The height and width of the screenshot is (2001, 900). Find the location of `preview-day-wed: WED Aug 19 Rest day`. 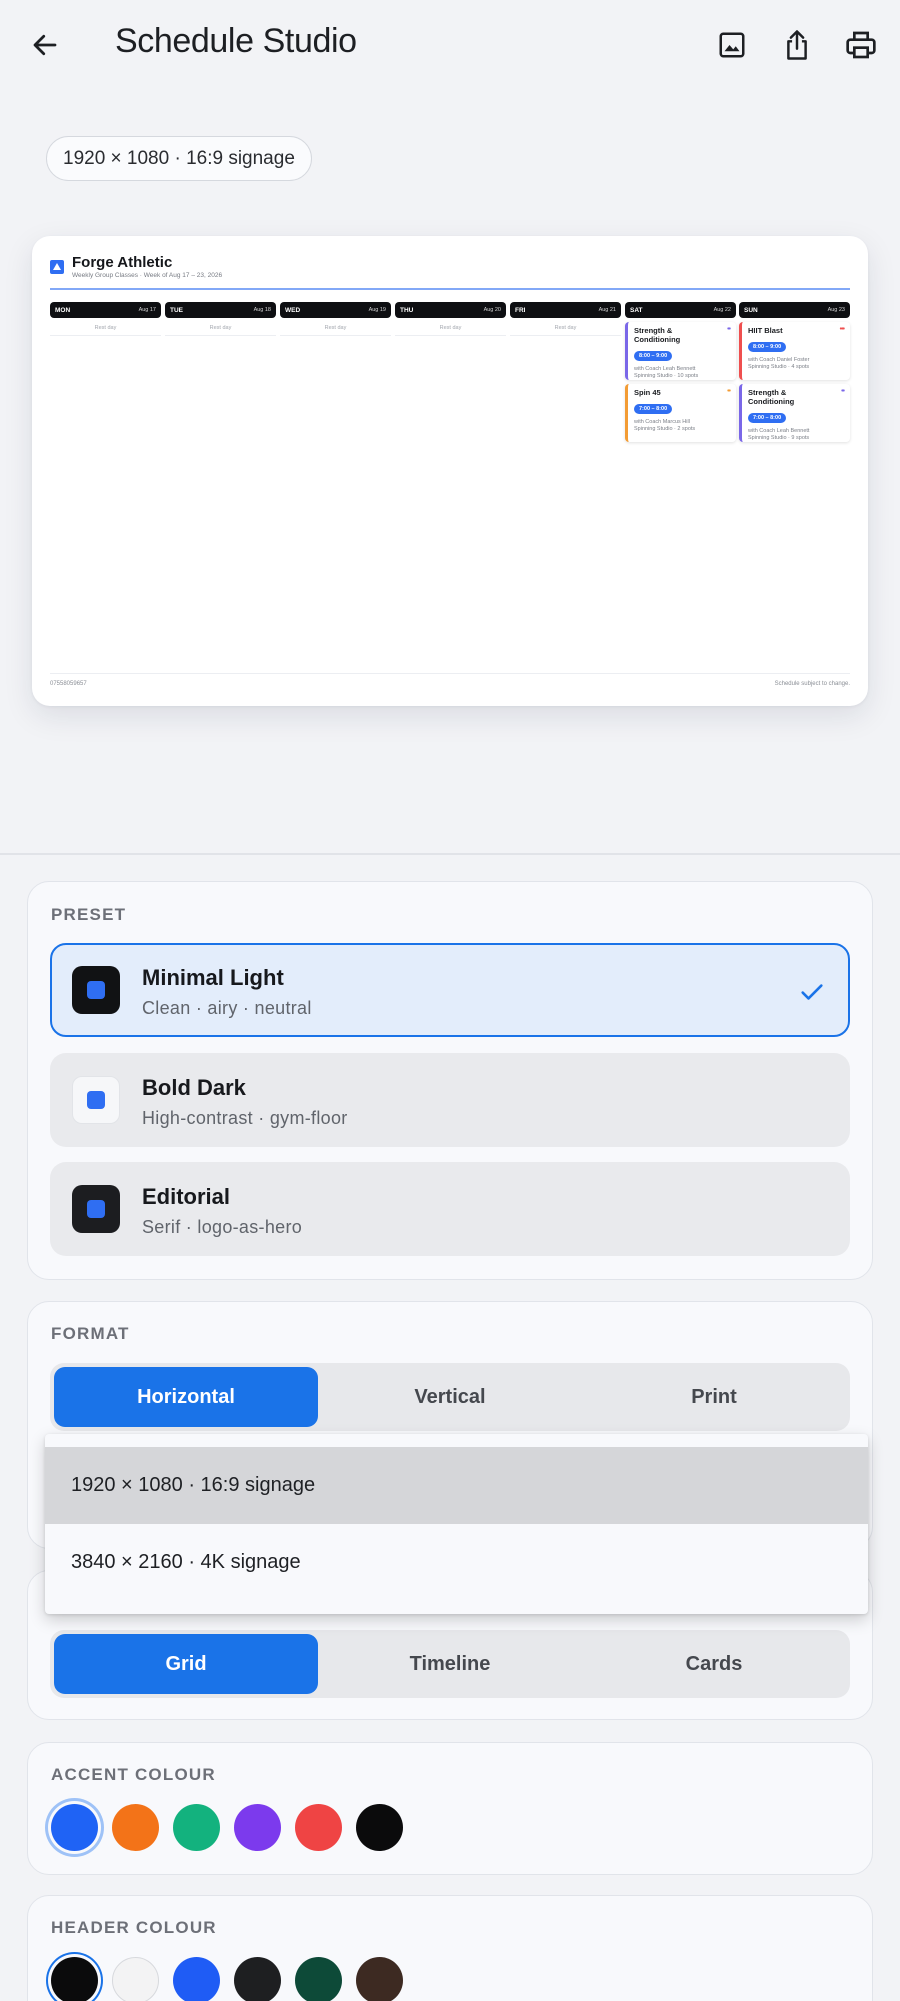

preview-day-wed: WED Aug 19 Rest day is located at coordinates (335, 319).